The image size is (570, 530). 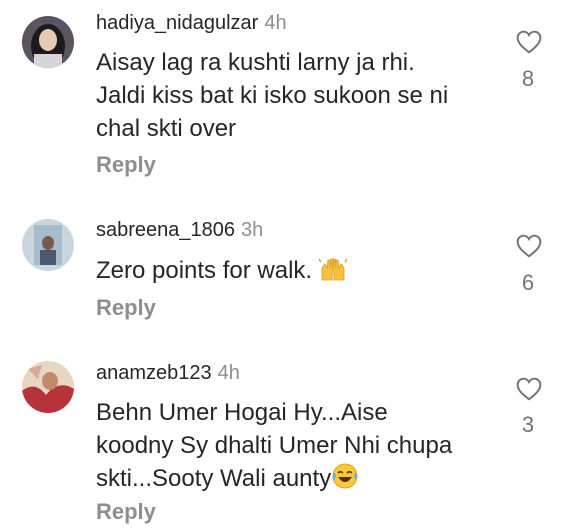 What do you see at coordinates (252, 230) in the screenshot?
I see `timestamp: 3h` at bounding box center [252, 230].